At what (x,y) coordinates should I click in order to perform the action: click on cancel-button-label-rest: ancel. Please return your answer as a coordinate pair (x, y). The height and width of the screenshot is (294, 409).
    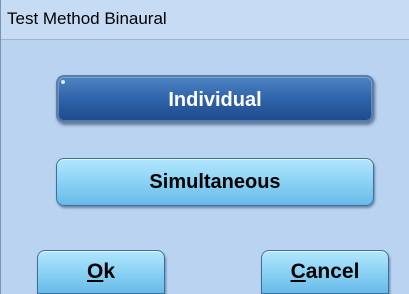
    Looking at the image, I should click on (332, 271).